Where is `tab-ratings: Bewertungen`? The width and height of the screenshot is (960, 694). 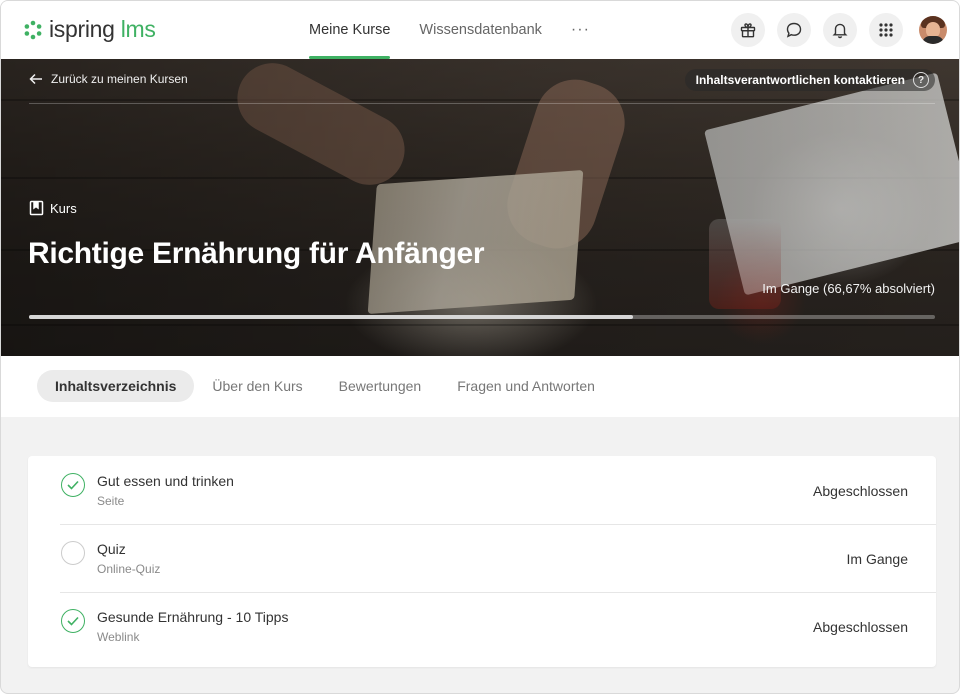
tab-ratings: Bewertungen is located at coordinates (380, 386).